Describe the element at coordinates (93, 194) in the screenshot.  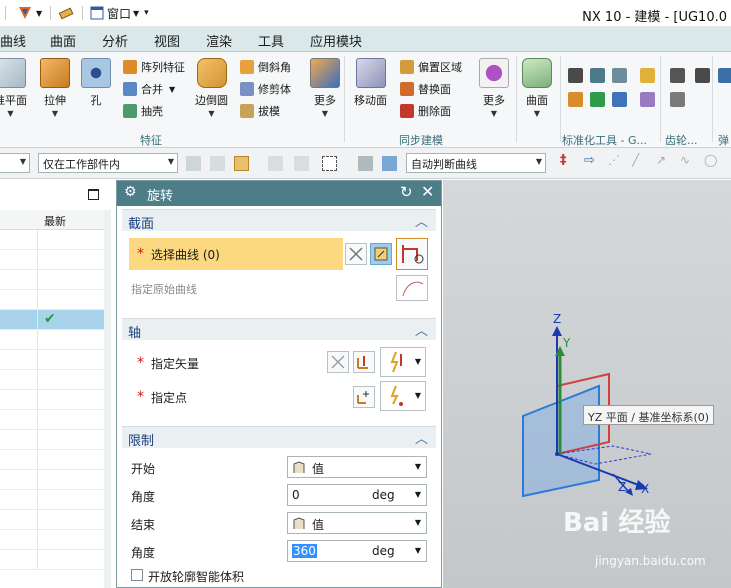
I see `maximize-icon` at that location.